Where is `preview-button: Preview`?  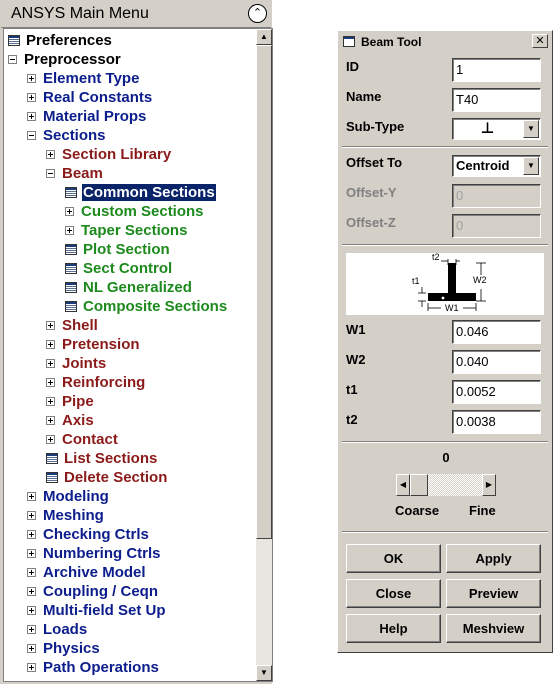 preview-button: Preview is located at coordinates (493, 593).